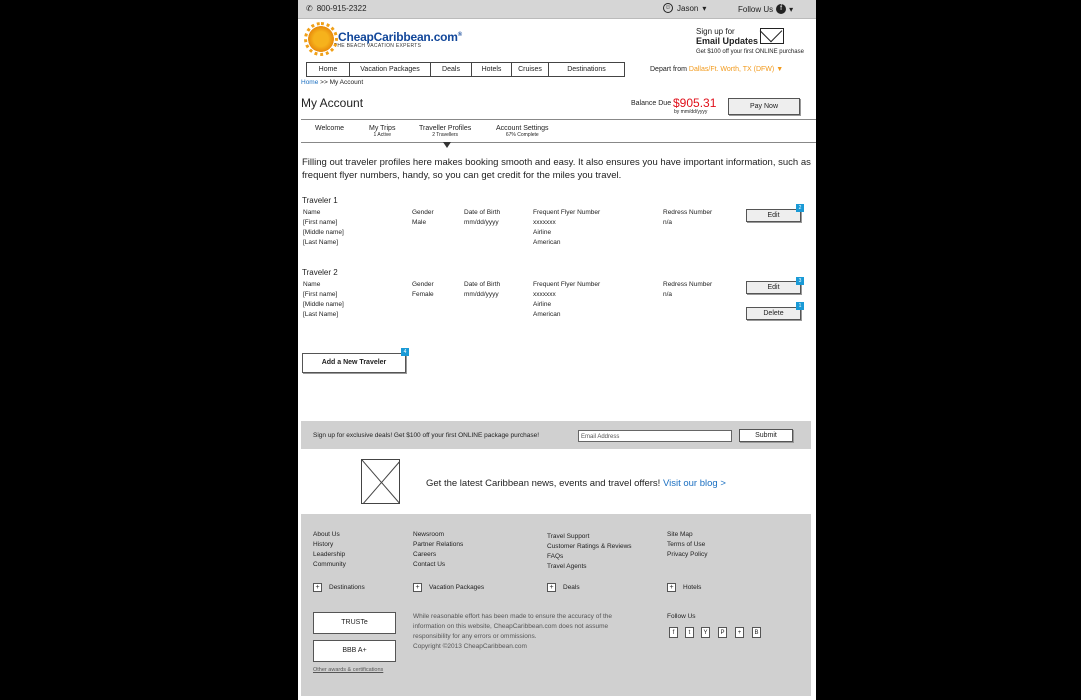  What do you see at coordinates (438, 555) in the screenshot?
I see `footer-link: Careers` at bounding box center [438, 555].